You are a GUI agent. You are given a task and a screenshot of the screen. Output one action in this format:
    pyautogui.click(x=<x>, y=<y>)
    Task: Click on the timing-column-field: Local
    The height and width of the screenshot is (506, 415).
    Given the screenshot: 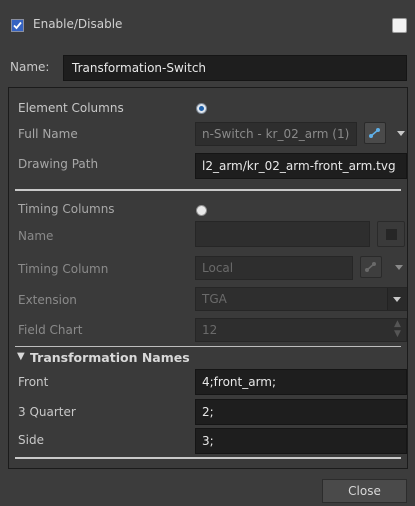 What is the action you would take?
    pyautogui.click(x=274, y=268)
    